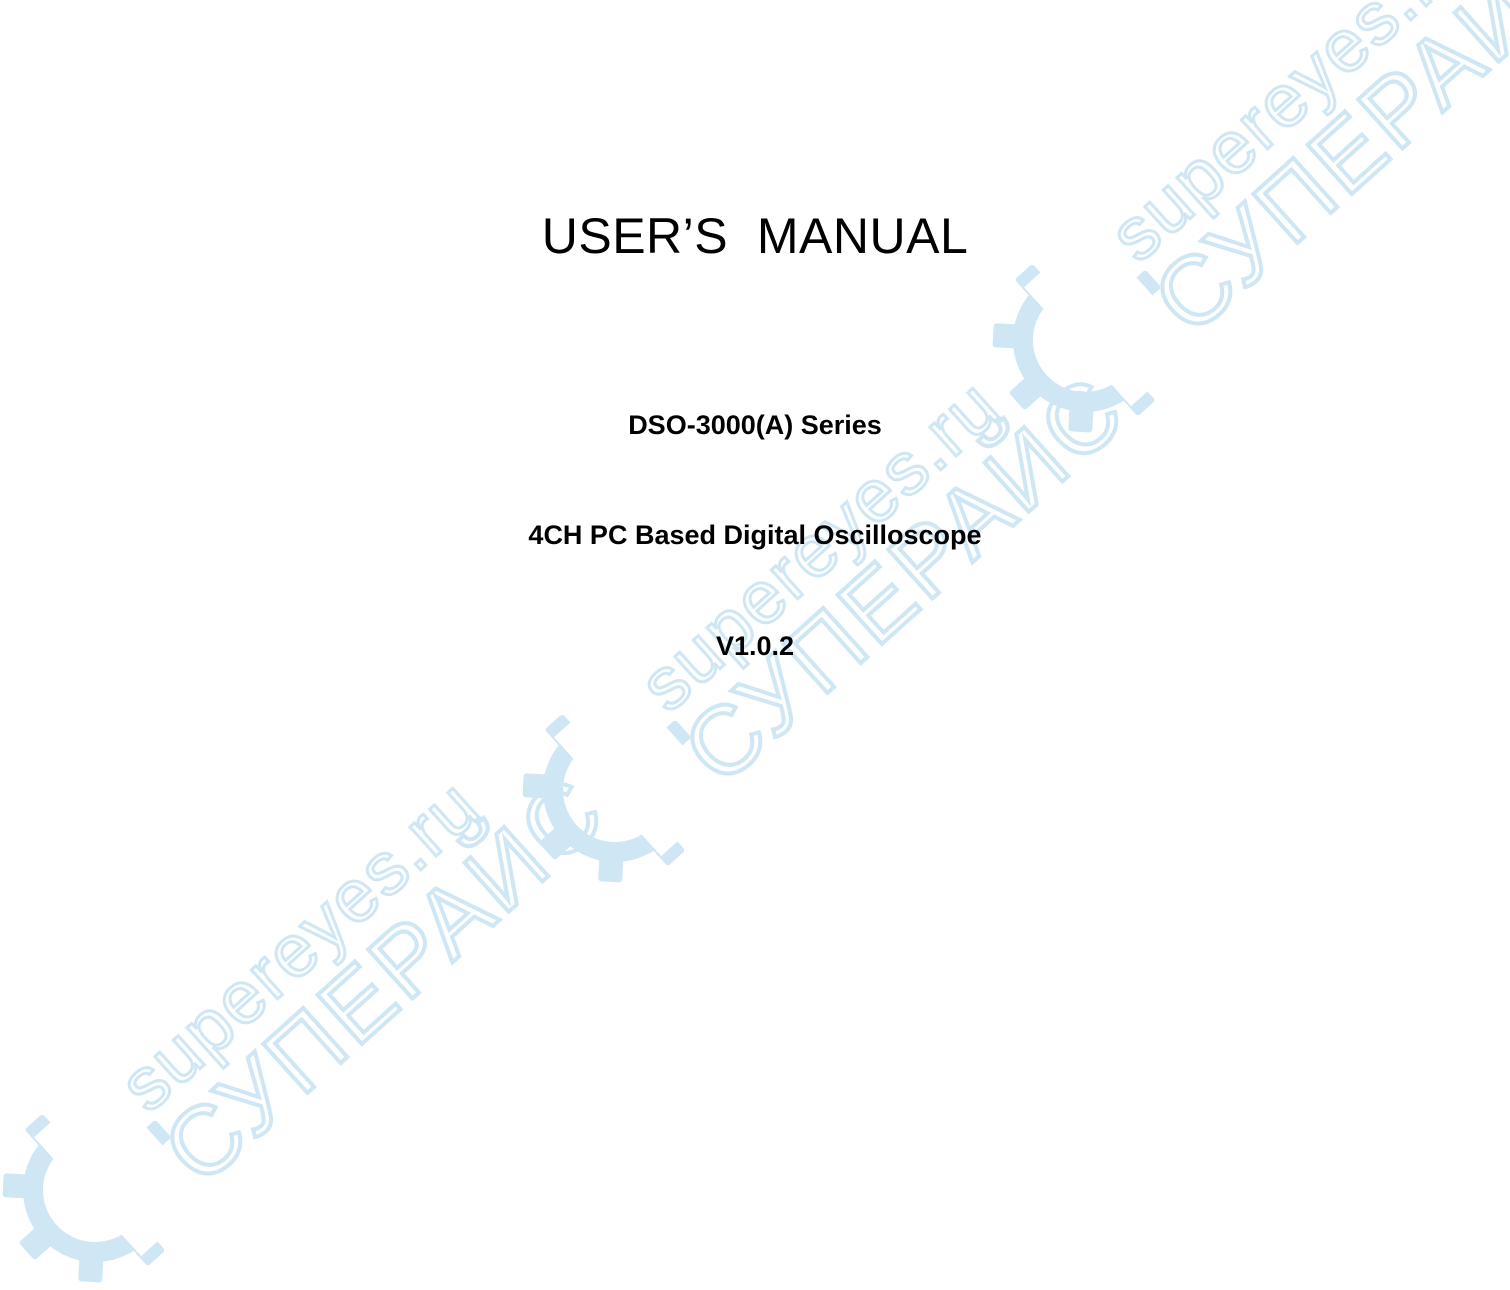 The width and height of the screenshot is (1510, 1290). I want to click on product-name: 4CH PC Based Digital Oscilloscope, so click(755, 535).